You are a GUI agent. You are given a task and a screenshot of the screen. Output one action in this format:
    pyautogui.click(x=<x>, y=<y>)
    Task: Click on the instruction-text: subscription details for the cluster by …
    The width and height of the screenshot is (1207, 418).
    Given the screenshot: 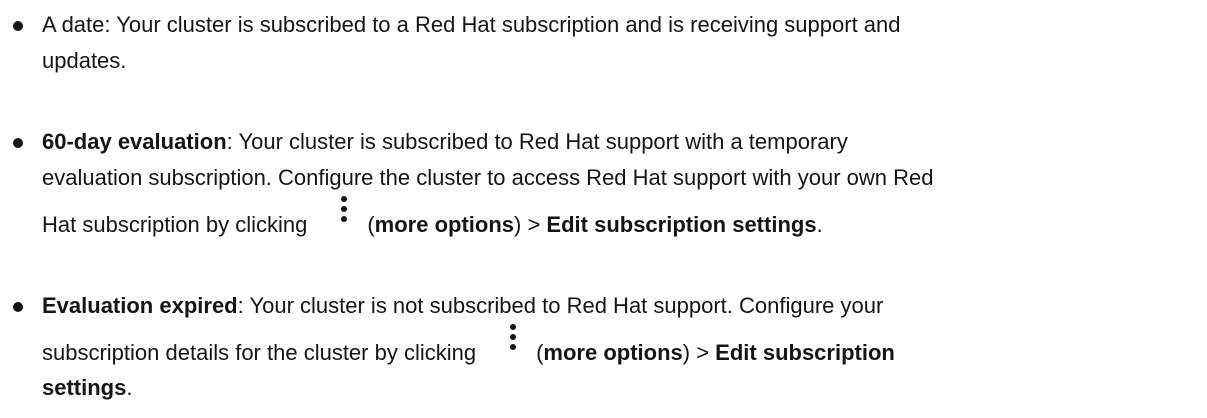 What is the action you would take?
    pyautogui.click(x=259, y=352)
    